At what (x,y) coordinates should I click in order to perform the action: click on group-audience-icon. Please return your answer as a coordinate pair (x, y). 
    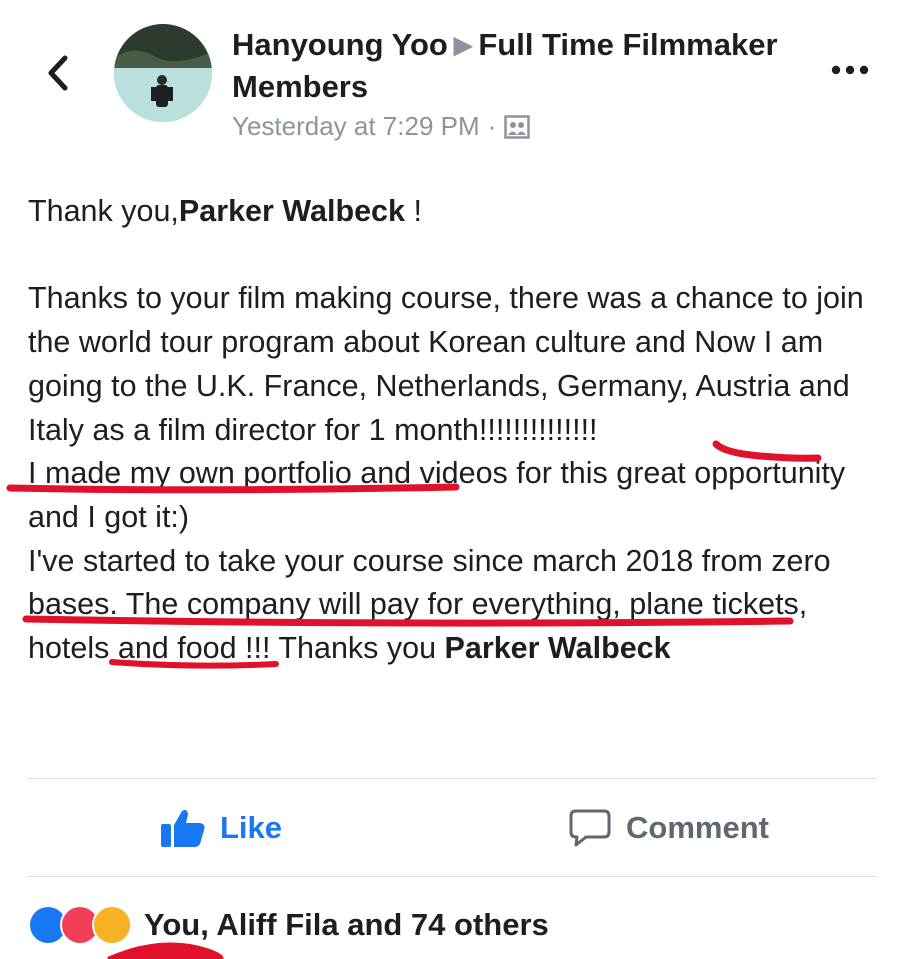
    Looking at the image, I should click on (517, 126).